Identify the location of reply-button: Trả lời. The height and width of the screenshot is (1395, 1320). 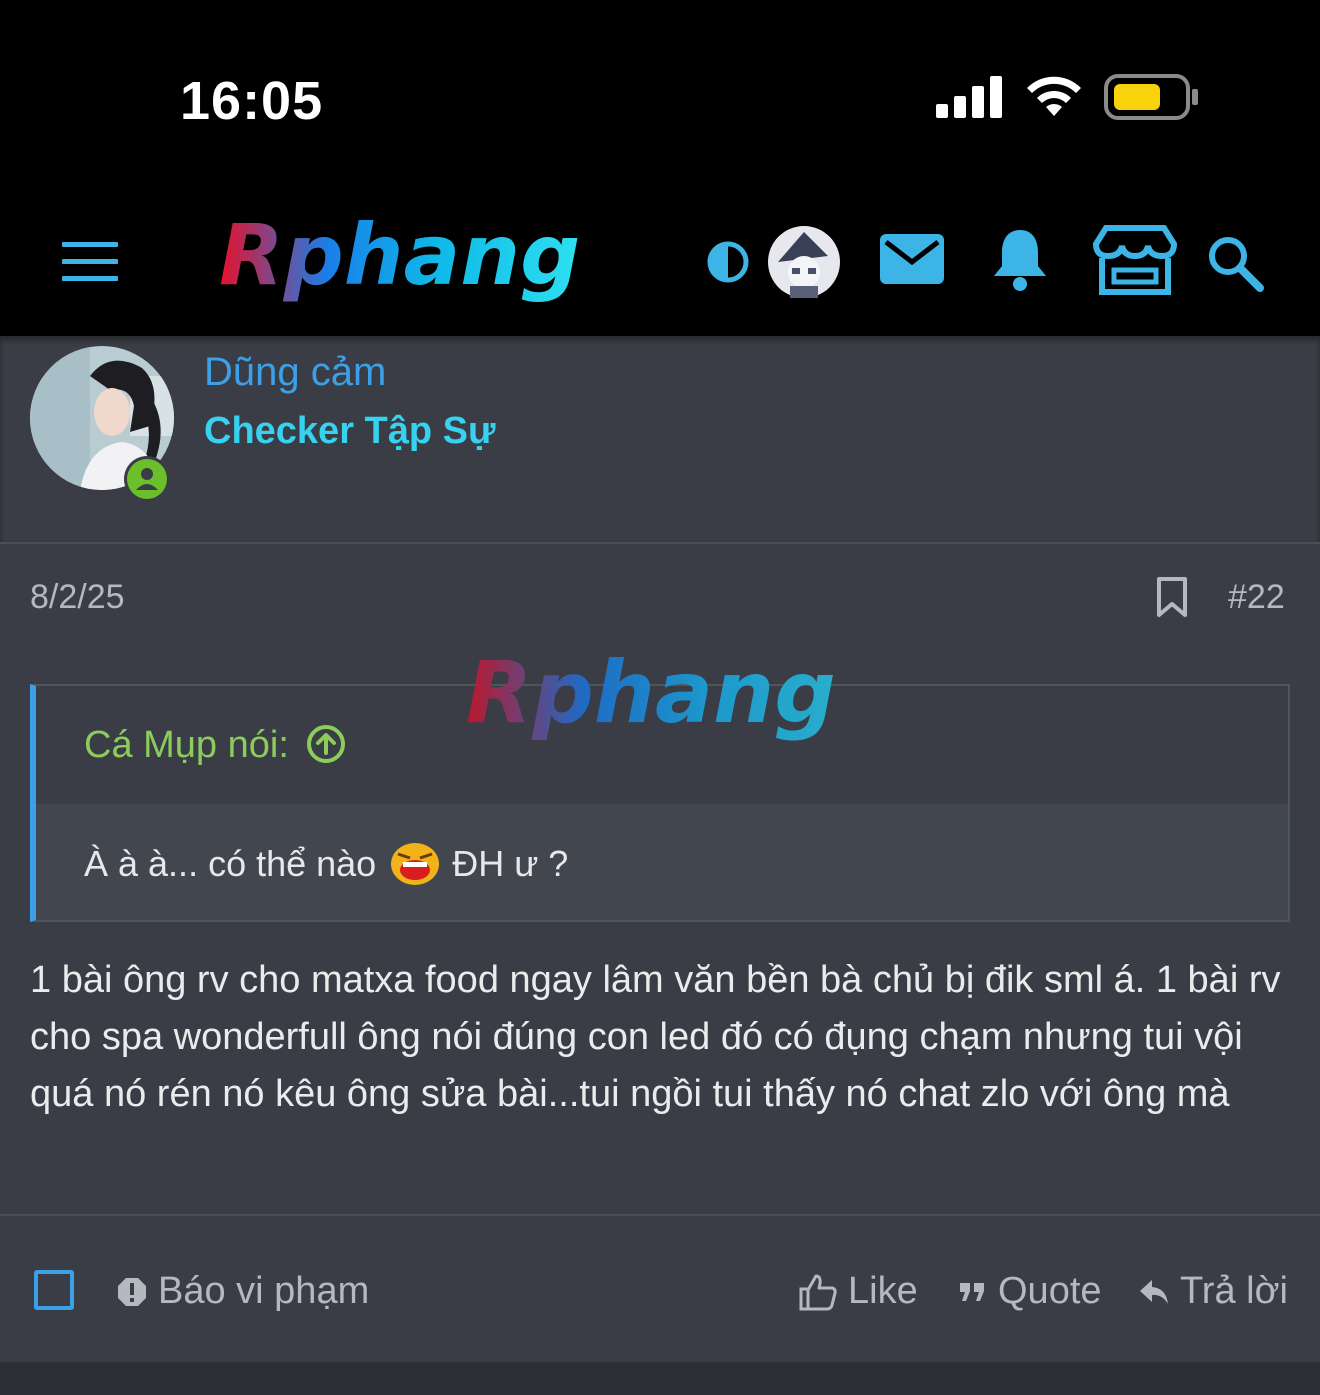
(1213, 1291).